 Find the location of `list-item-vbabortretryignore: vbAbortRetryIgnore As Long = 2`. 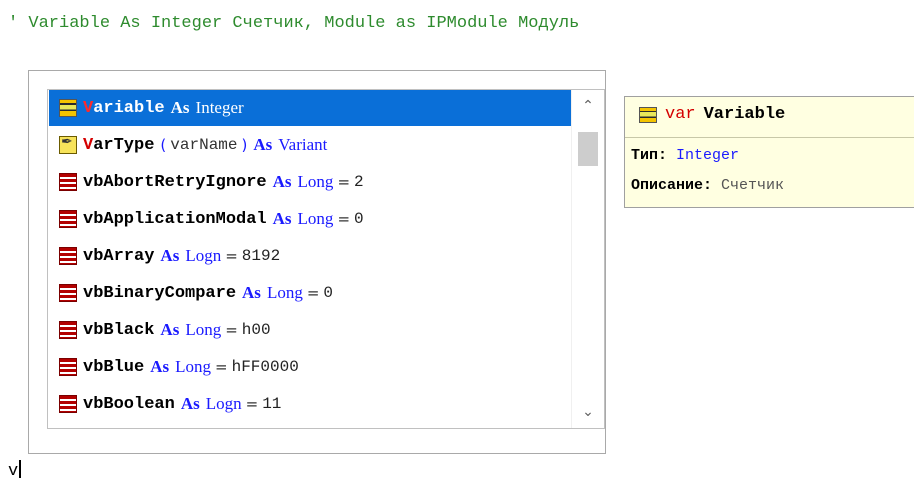

list-item-vbabortretryignore: vbAbortRetryIgnore As Long = 2 is located at coordinates (311, 182).